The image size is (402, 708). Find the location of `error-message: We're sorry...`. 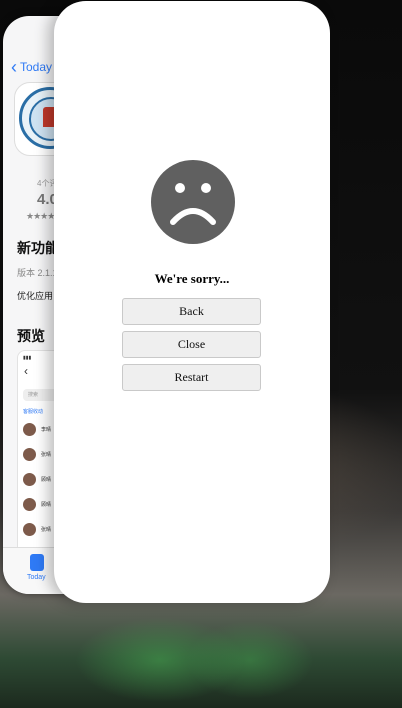

error-message: We're sorry... is located at coordinates (192, 278).